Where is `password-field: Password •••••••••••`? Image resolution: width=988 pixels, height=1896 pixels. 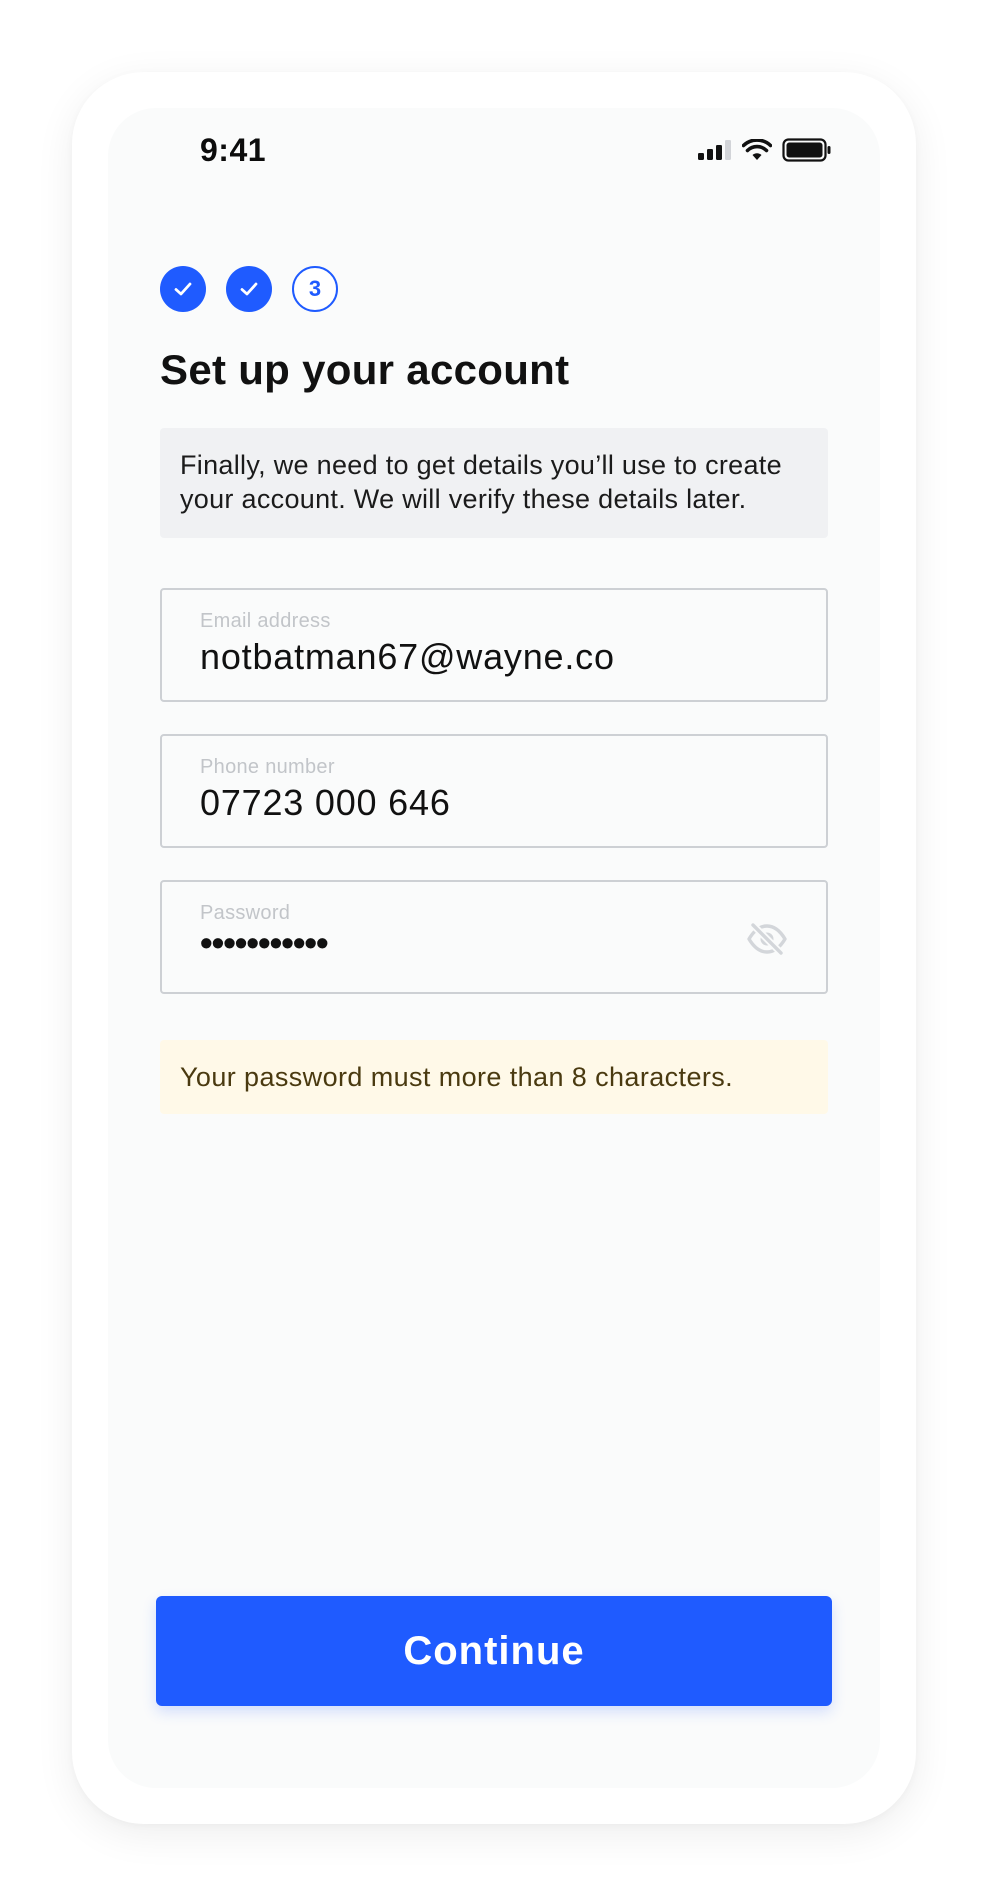
password-field: Password ••••••••••• is located at coordinates (494, 937).